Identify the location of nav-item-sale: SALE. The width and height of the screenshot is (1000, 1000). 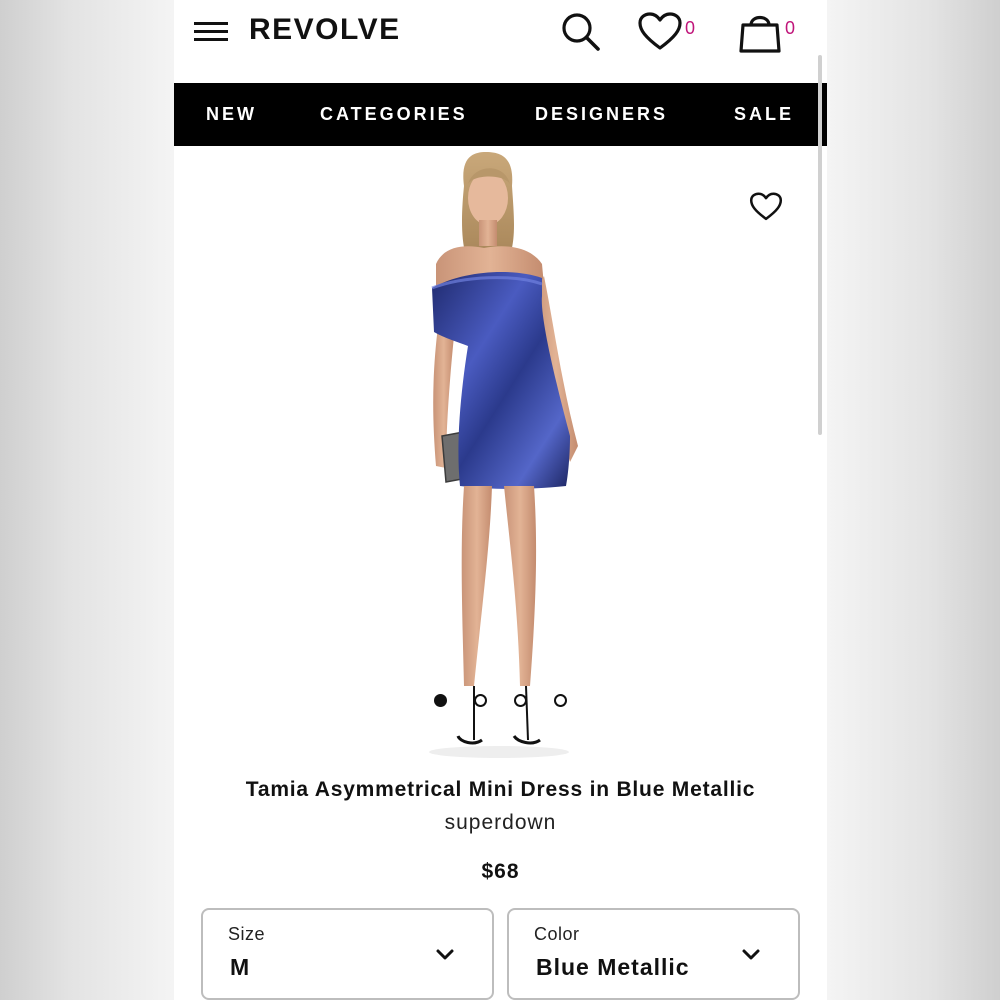
(764, 114).